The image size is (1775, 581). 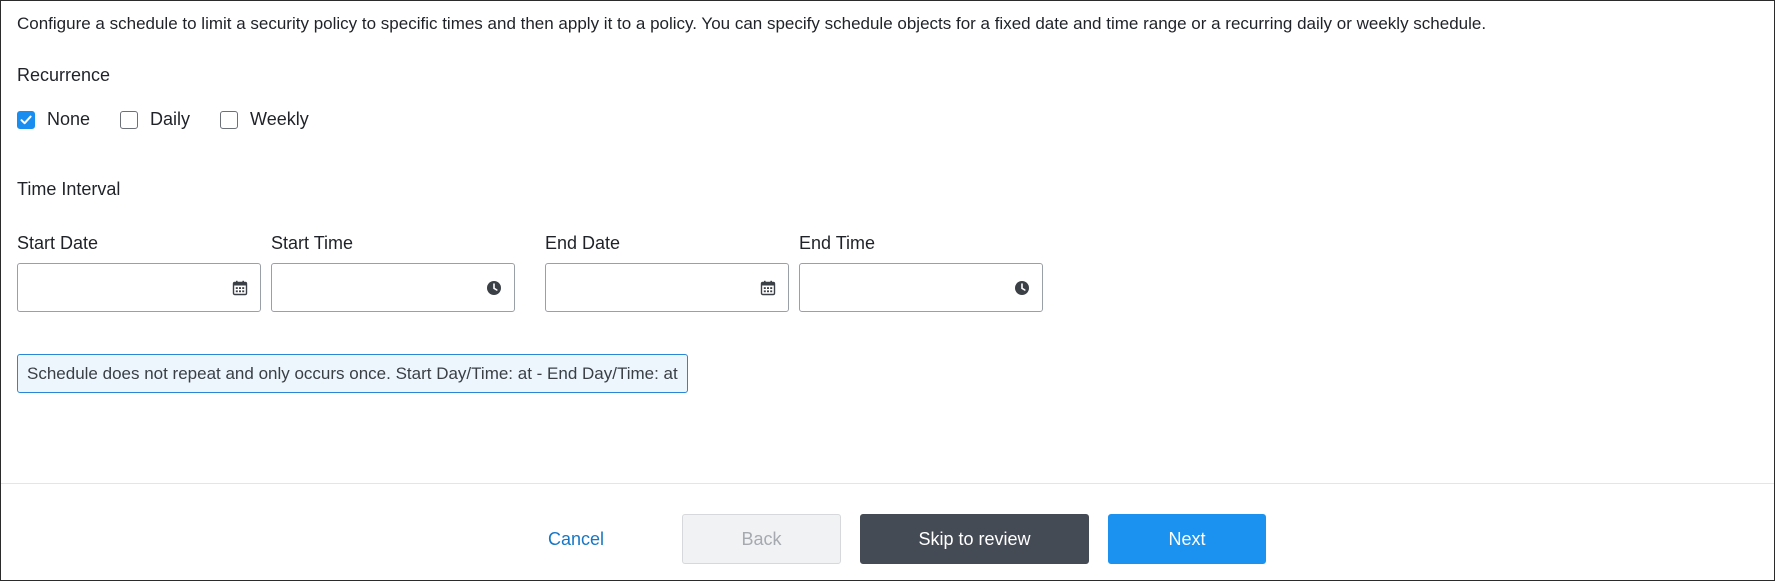 I want to click on cancel-button: Cancel, so click(x=576, y=539).